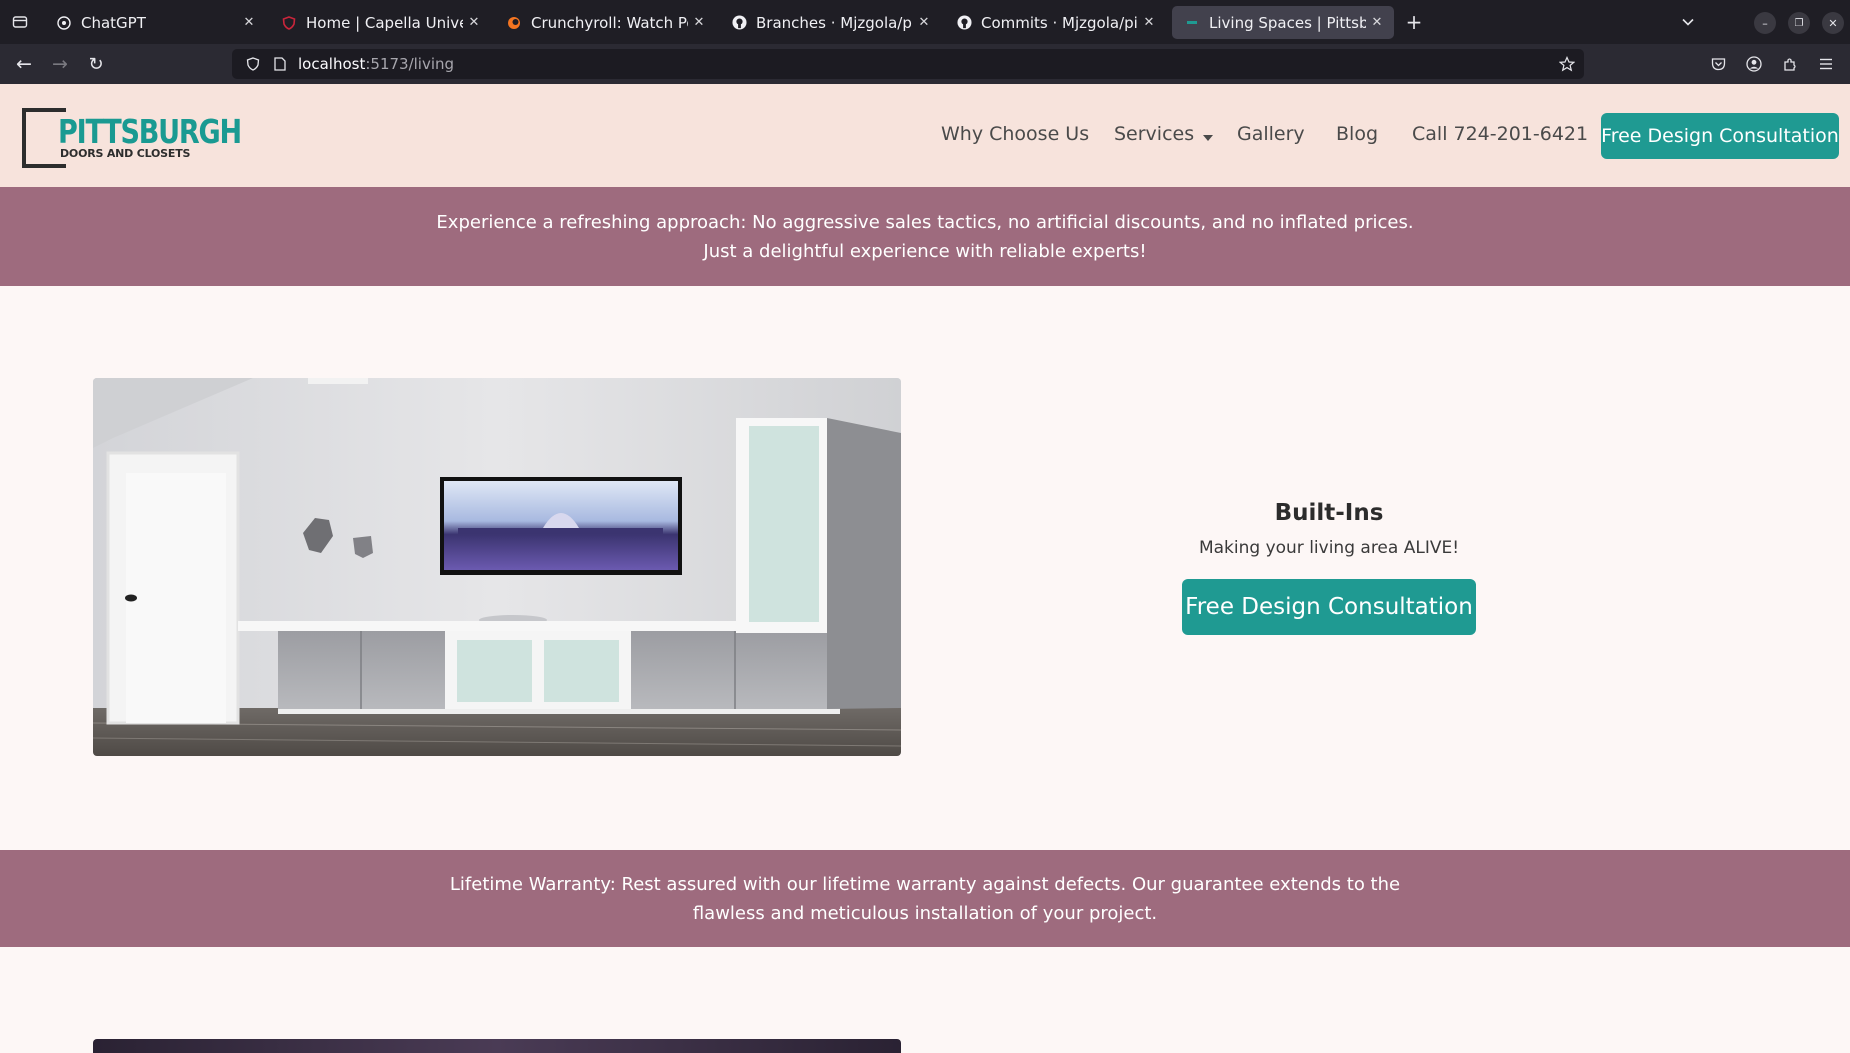 The height and width of the screenshot is (1053, 1850). Describe the element at coordinates (1208, 135) in the screenshot. I see `caret-down-icon` at that location.